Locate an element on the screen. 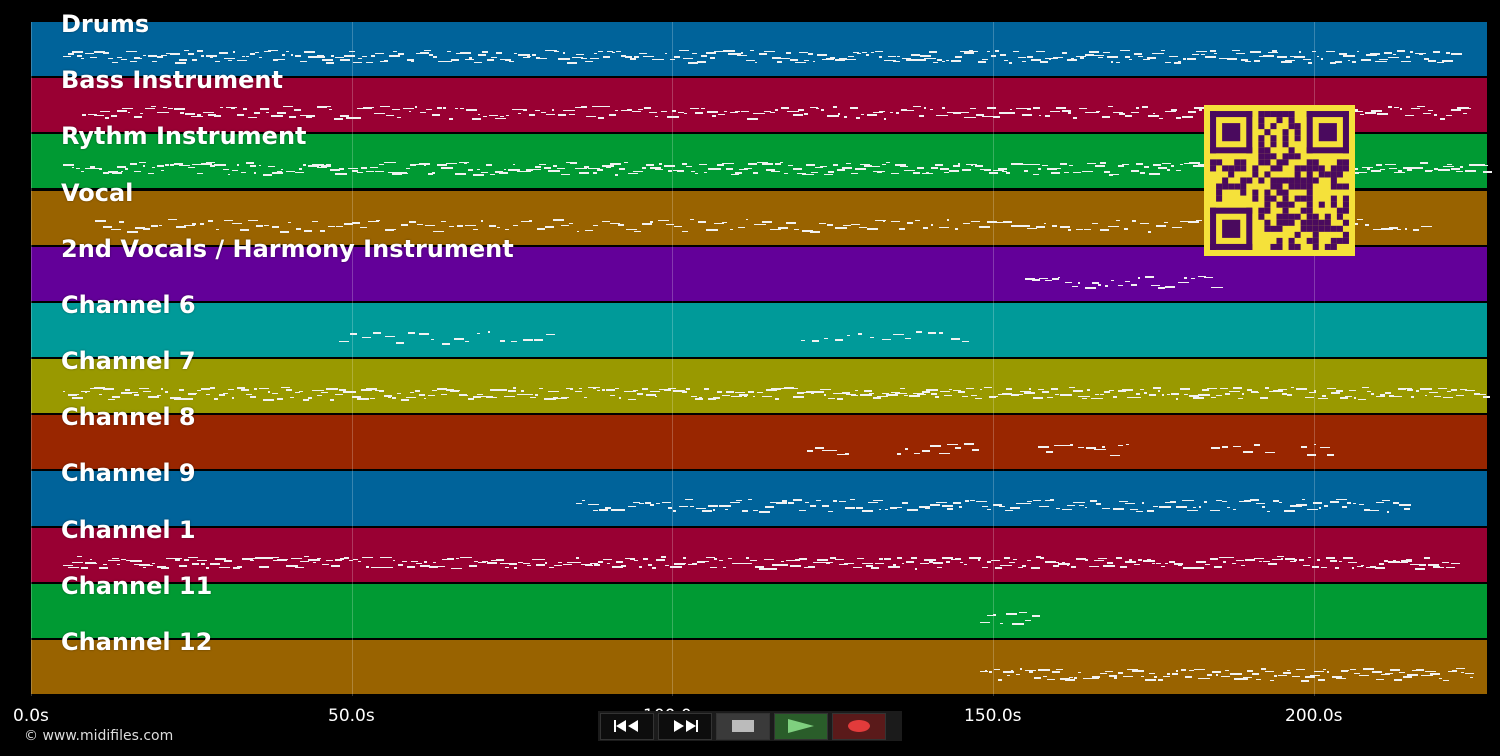 Image resolution: width=1500 pixels, height=756 pixels. rewind-button is located at coordinates (627, 726).